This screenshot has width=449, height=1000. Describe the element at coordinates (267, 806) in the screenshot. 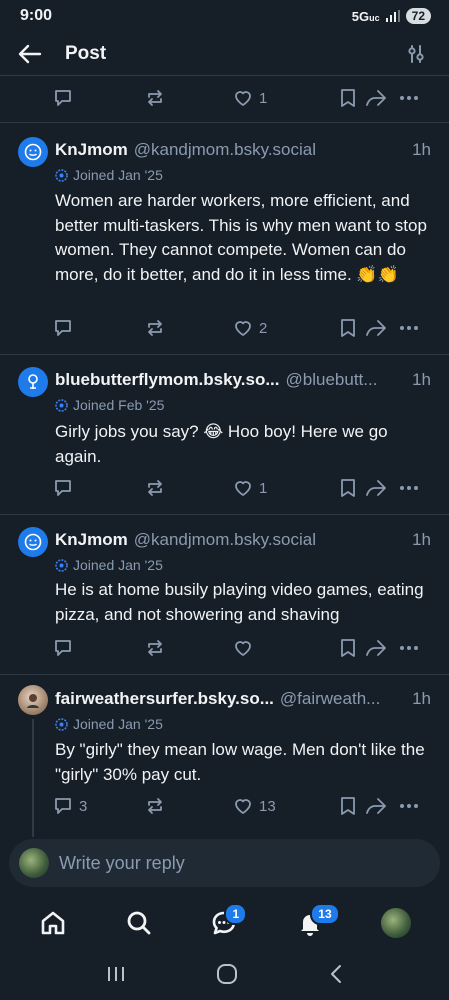

I see `like-count: 13` at that location.